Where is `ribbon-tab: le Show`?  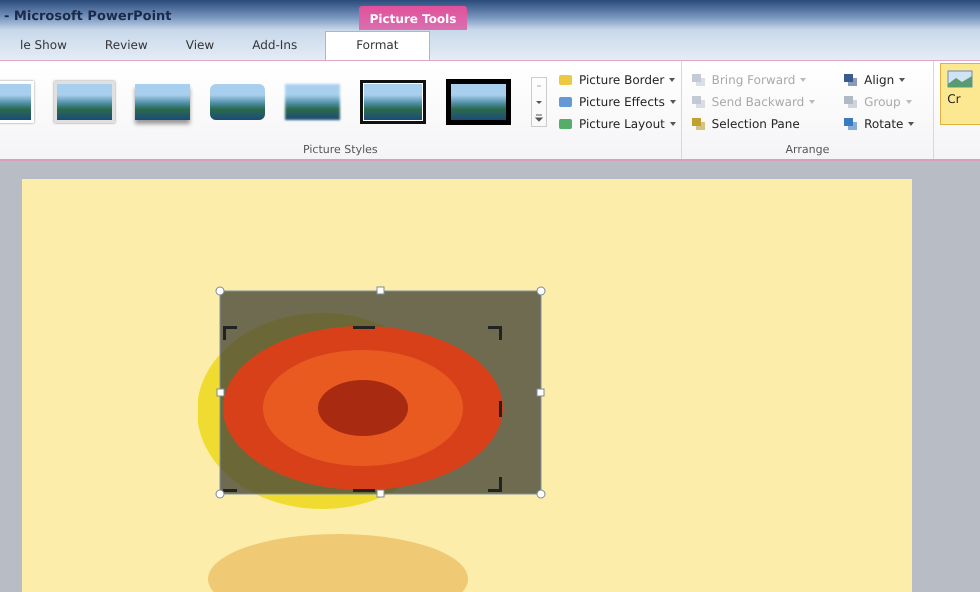 ribbon-tab: le Show is located at coordinates (43, 46).